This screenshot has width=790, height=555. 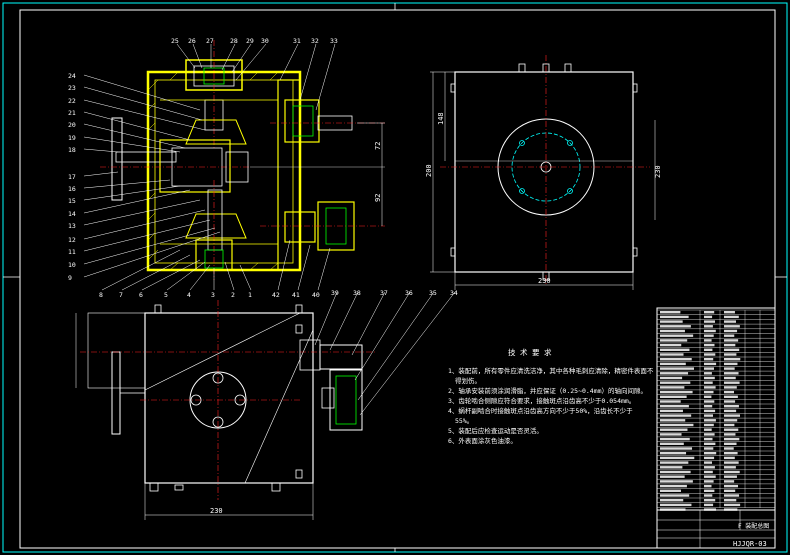 What do you see at coordinates (544, 281) in the screenshot?
I see `dim-230-side: 230` at bounding box center [544, 281].